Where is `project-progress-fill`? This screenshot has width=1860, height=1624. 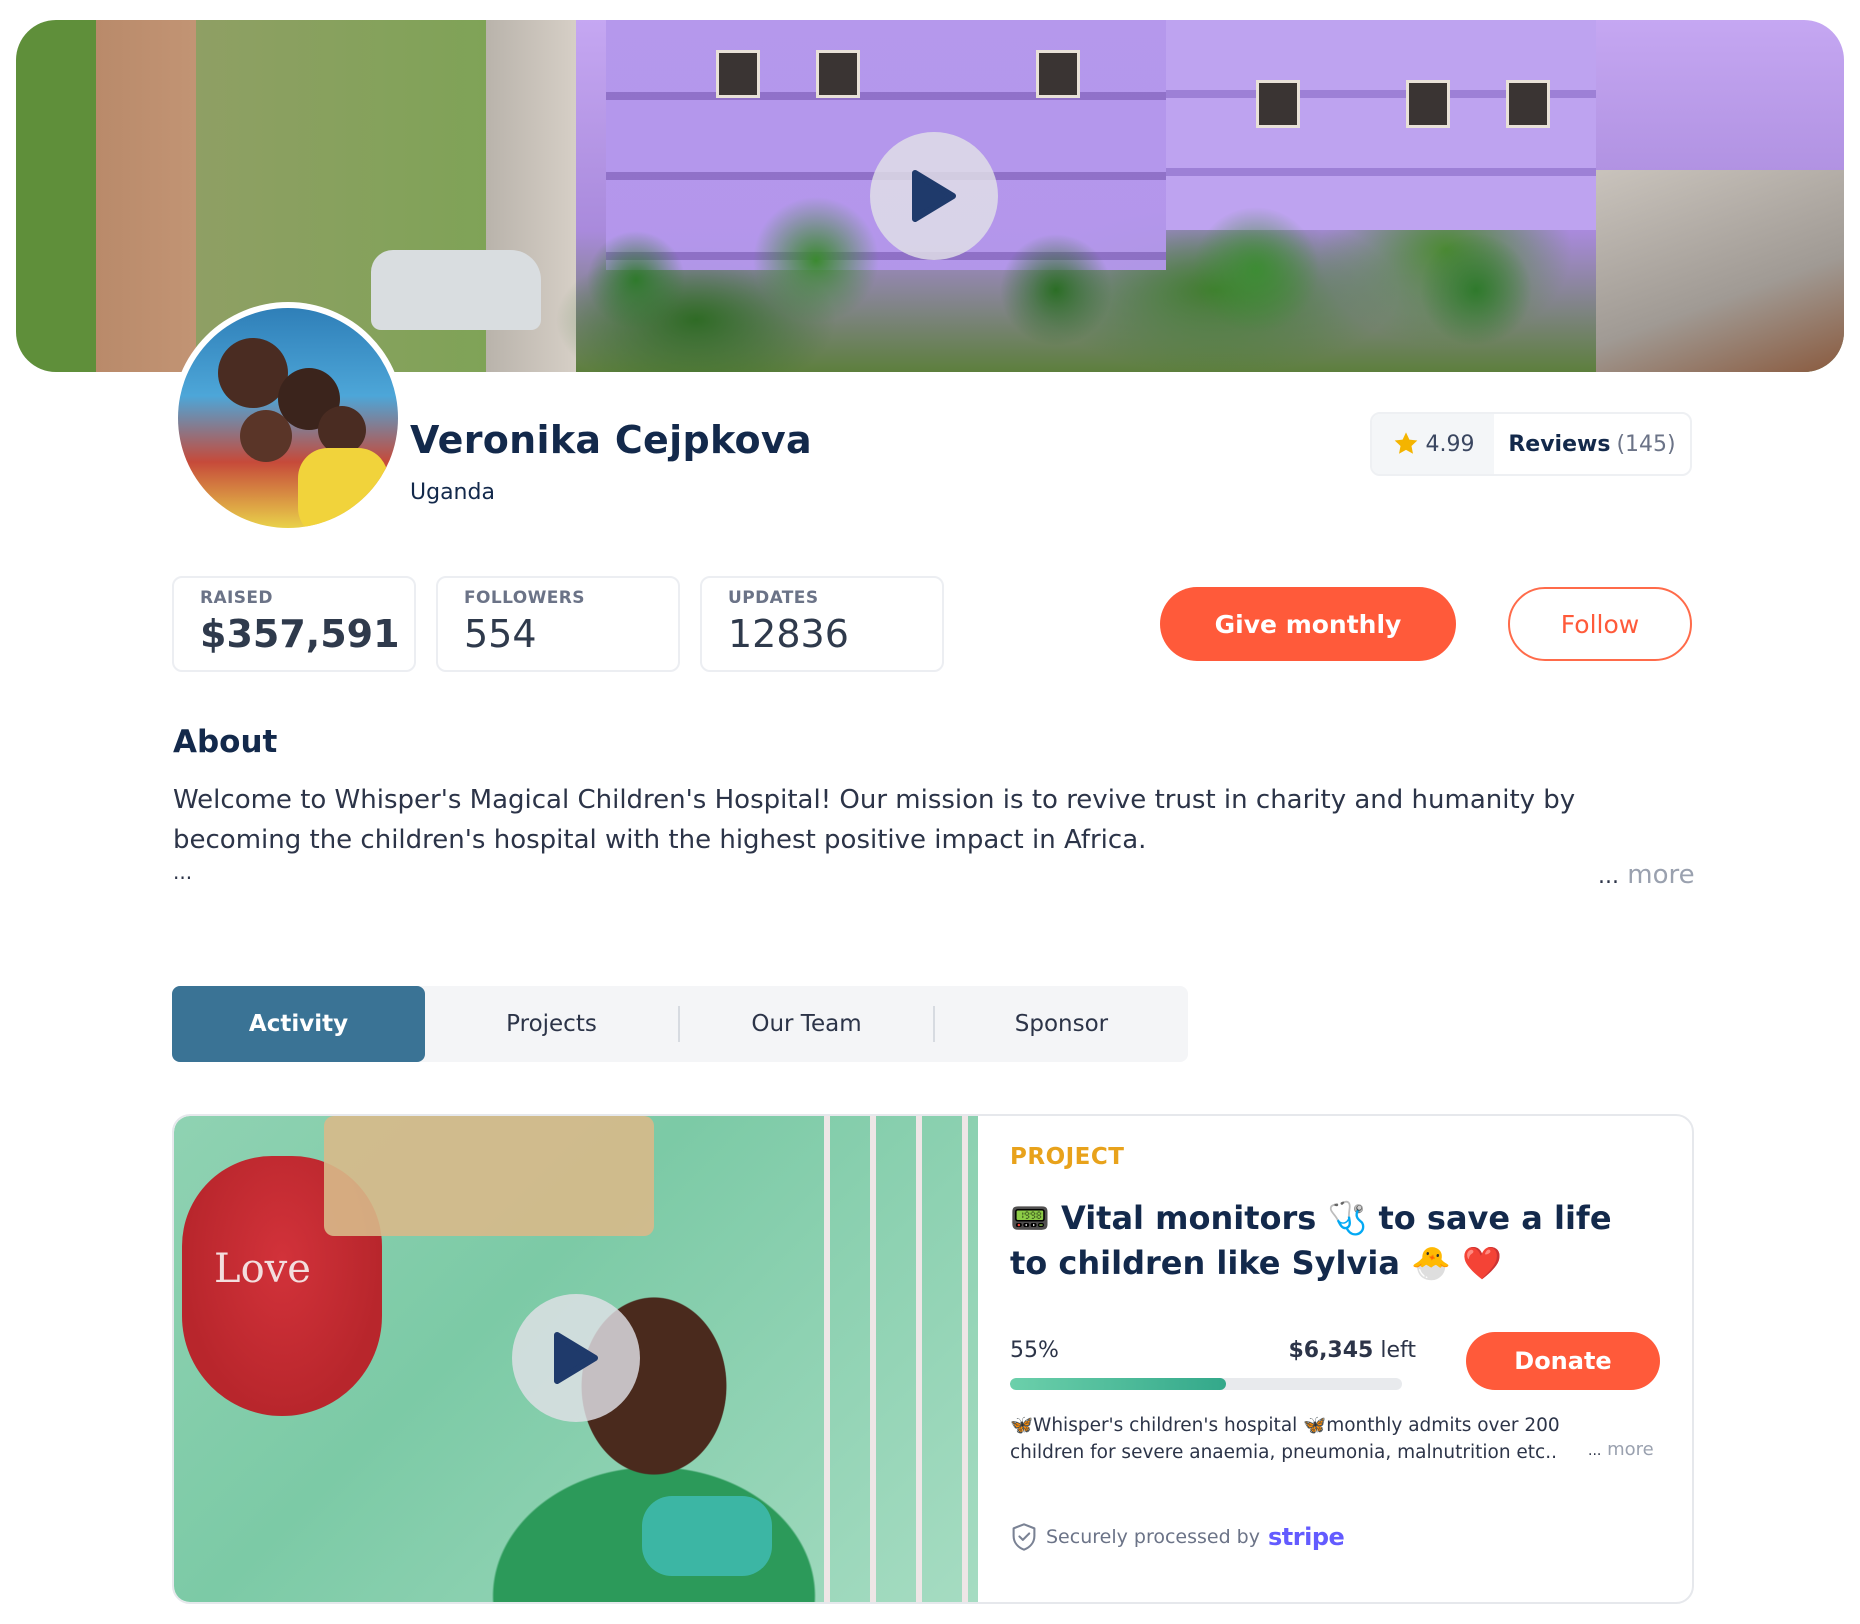
project-progress-fill is located at coordinates (1118, 1384).